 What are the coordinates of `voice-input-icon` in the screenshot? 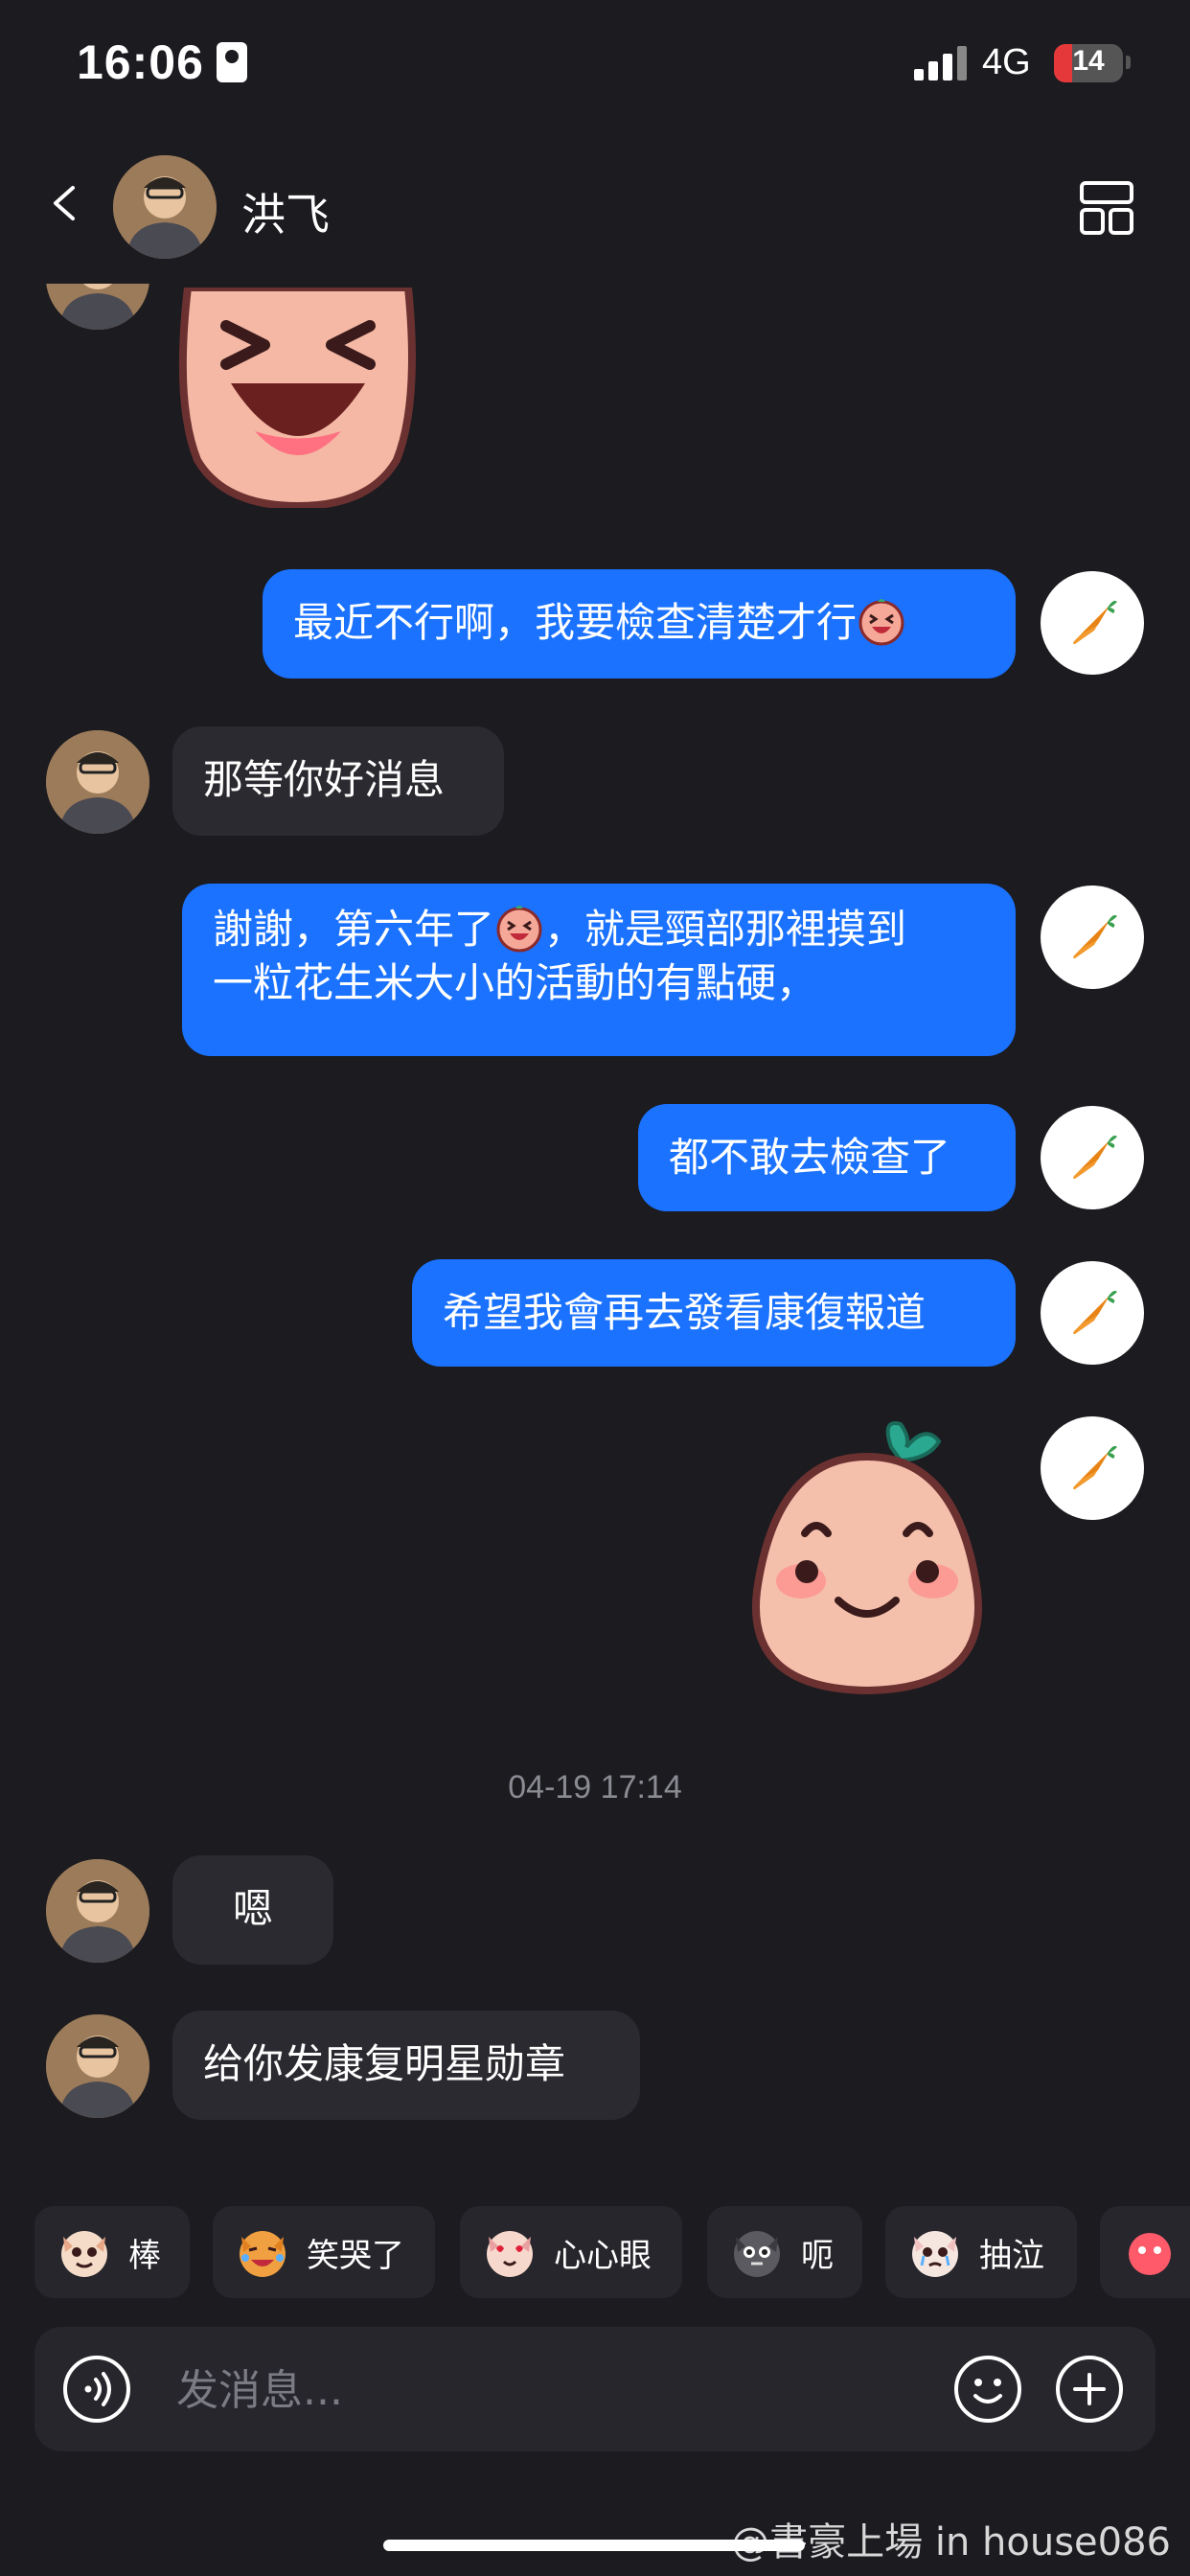 It's located at (97, 2389).